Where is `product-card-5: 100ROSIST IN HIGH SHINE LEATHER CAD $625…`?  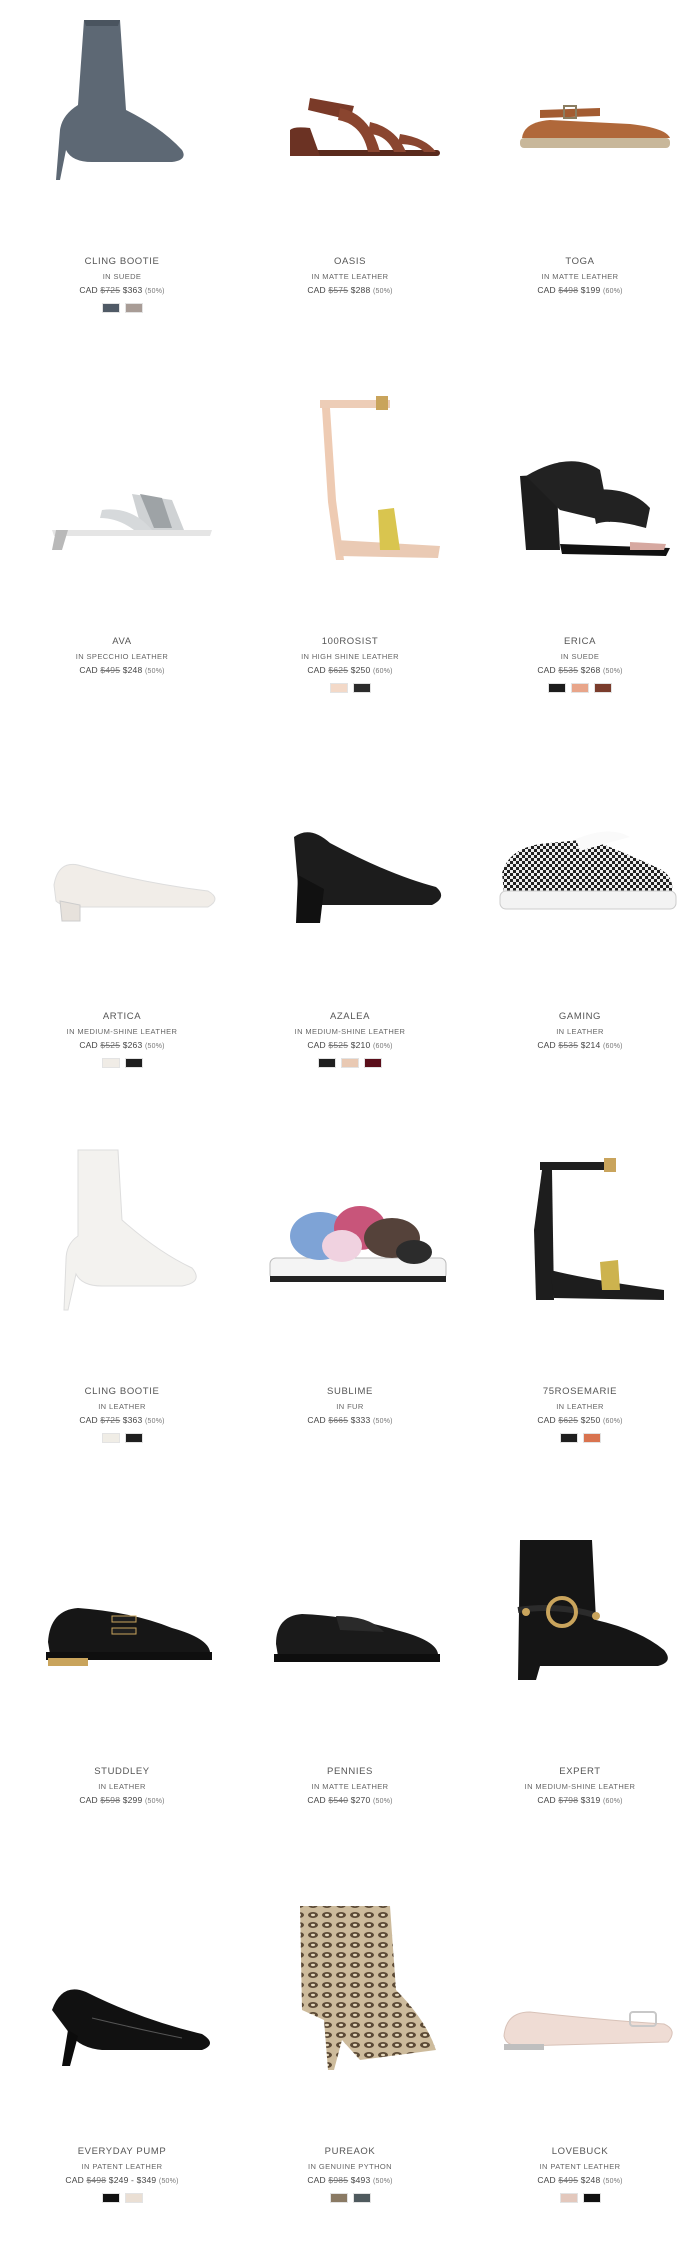
product-card-5: 100ROSIST IN HIGH SHINE LEATHER CAD $625… is located at coordinates (350, 542).